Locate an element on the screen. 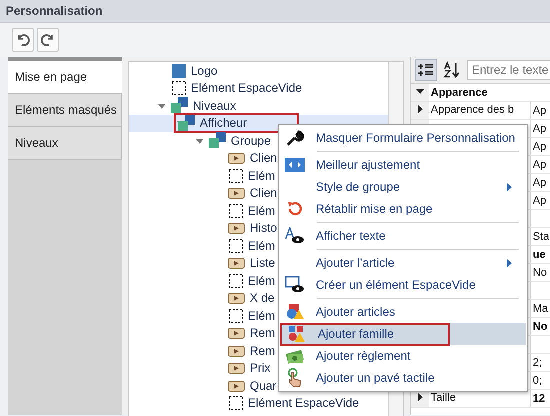 The width and height of the screenshot is (550, 416). tab: Niveaux is located at coordinates (65, 143).